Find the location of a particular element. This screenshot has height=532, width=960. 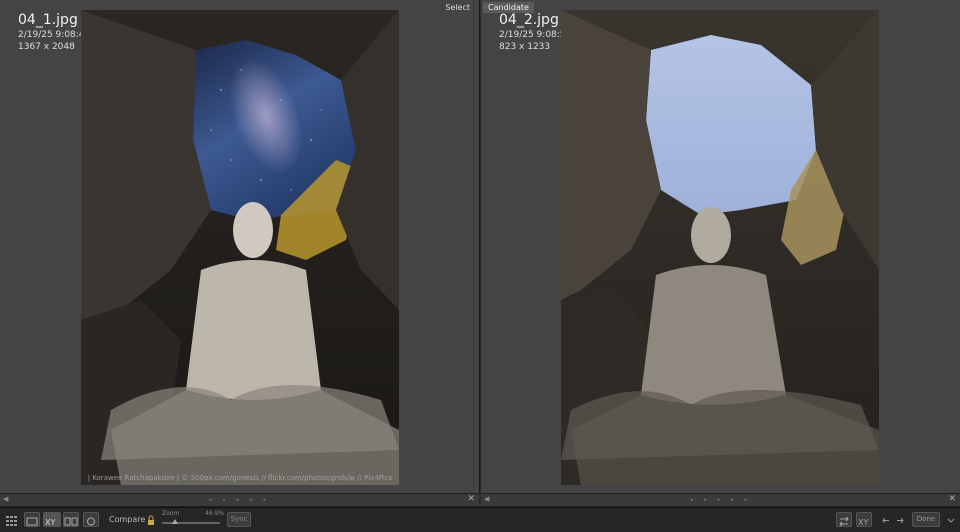

zoom-label: Zoom is located at coordinates (171, 513).